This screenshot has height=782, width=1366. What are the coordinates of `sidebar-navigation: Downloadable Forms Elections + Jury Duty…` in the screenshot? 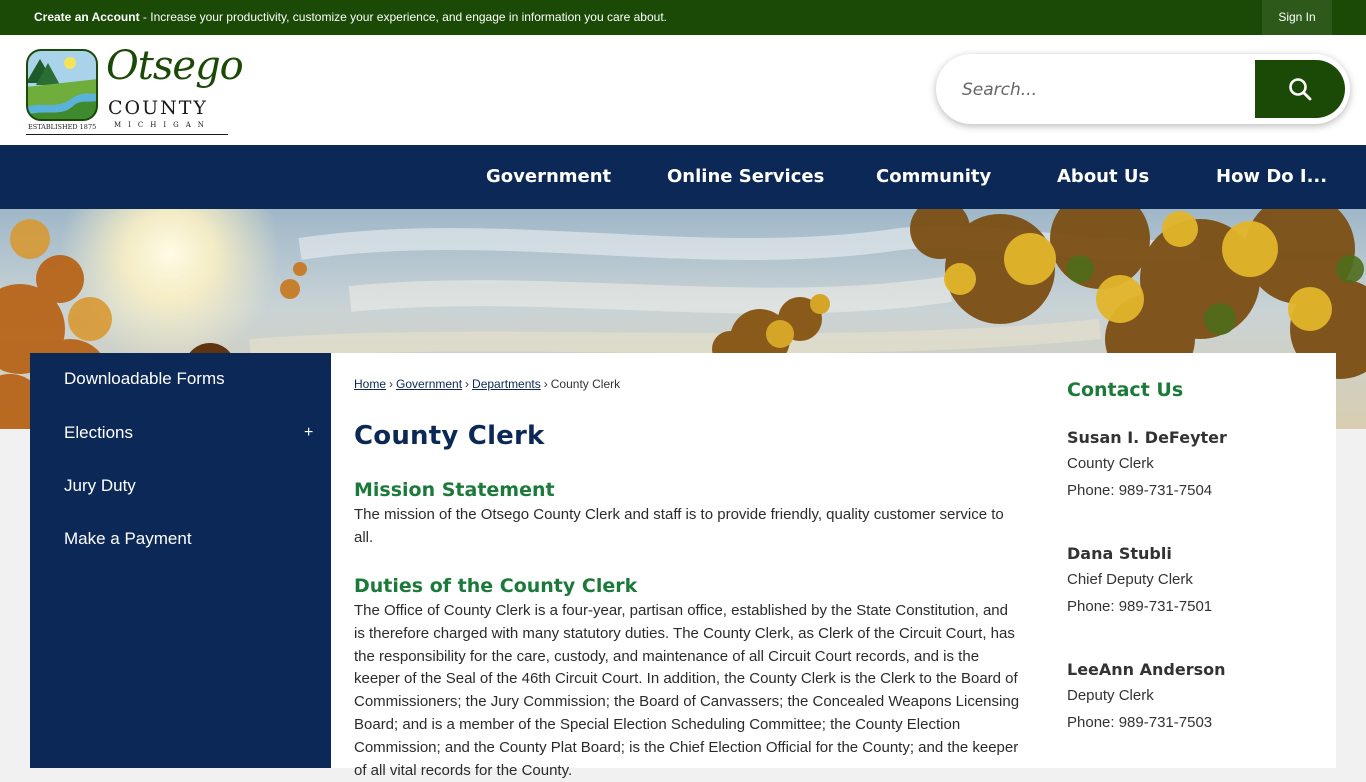 It's located at (180, 560).